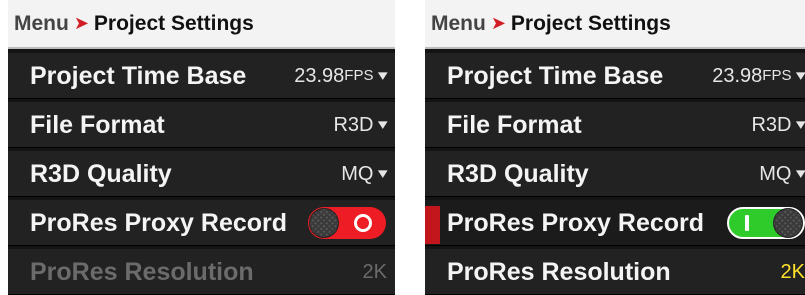 Image resolution: width=805 pixels, height=295 pixels. I want to click on off-mark-icon, so click(363, 223).